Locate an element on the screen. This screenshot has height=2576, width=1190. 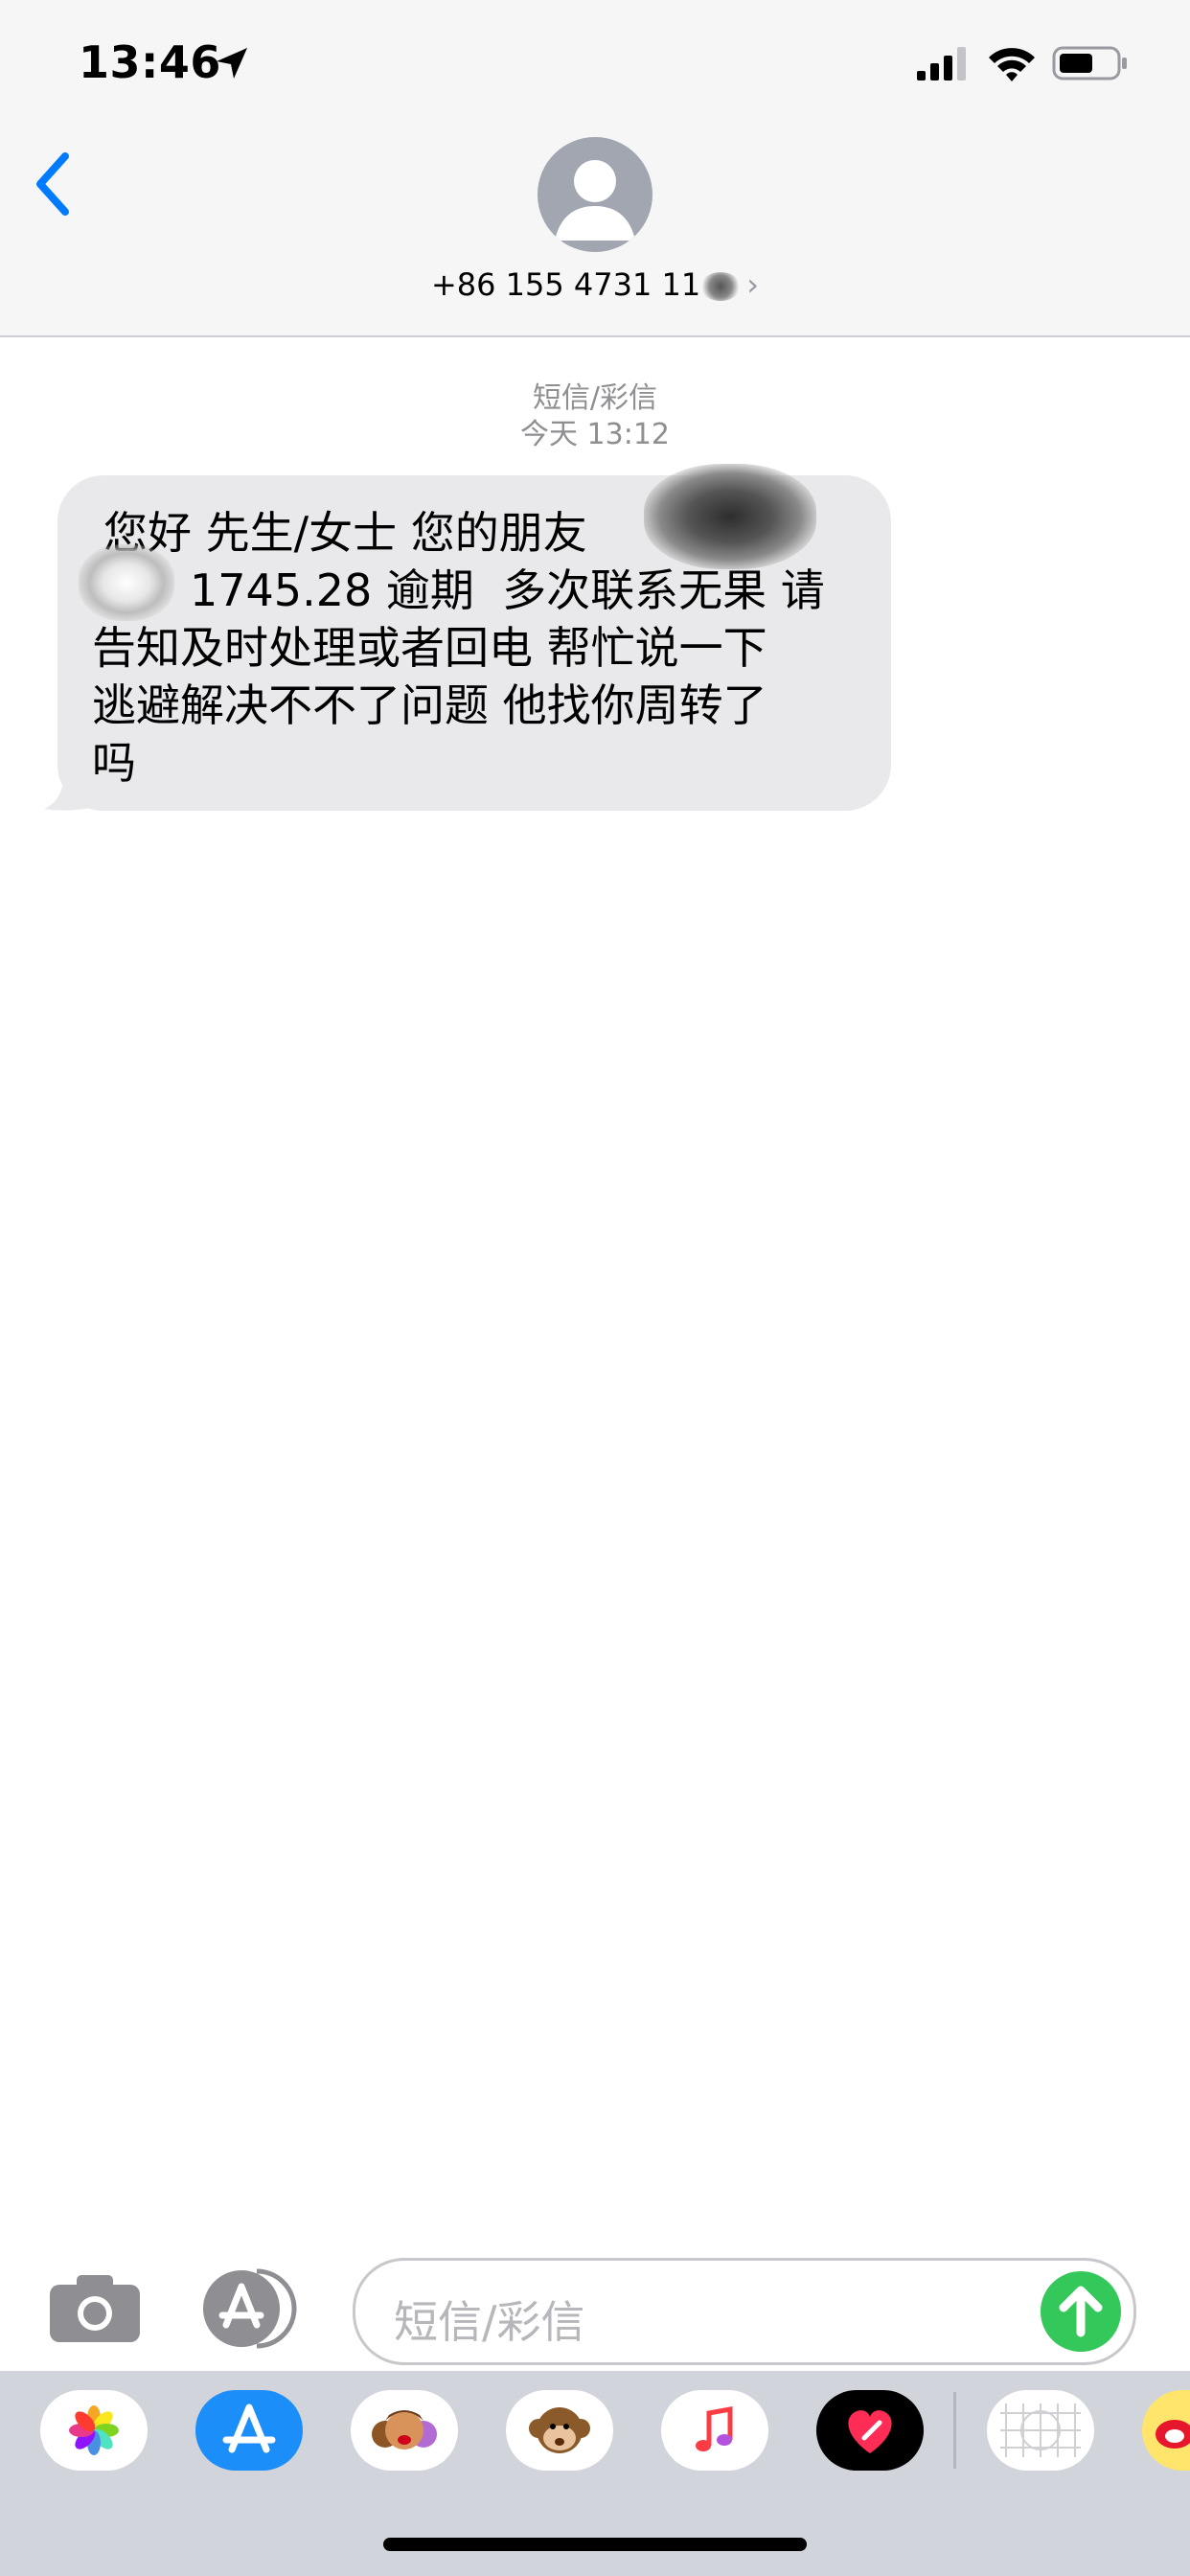
contact-name: +86 155 4731 11 › is located at coordinates (595, 284).